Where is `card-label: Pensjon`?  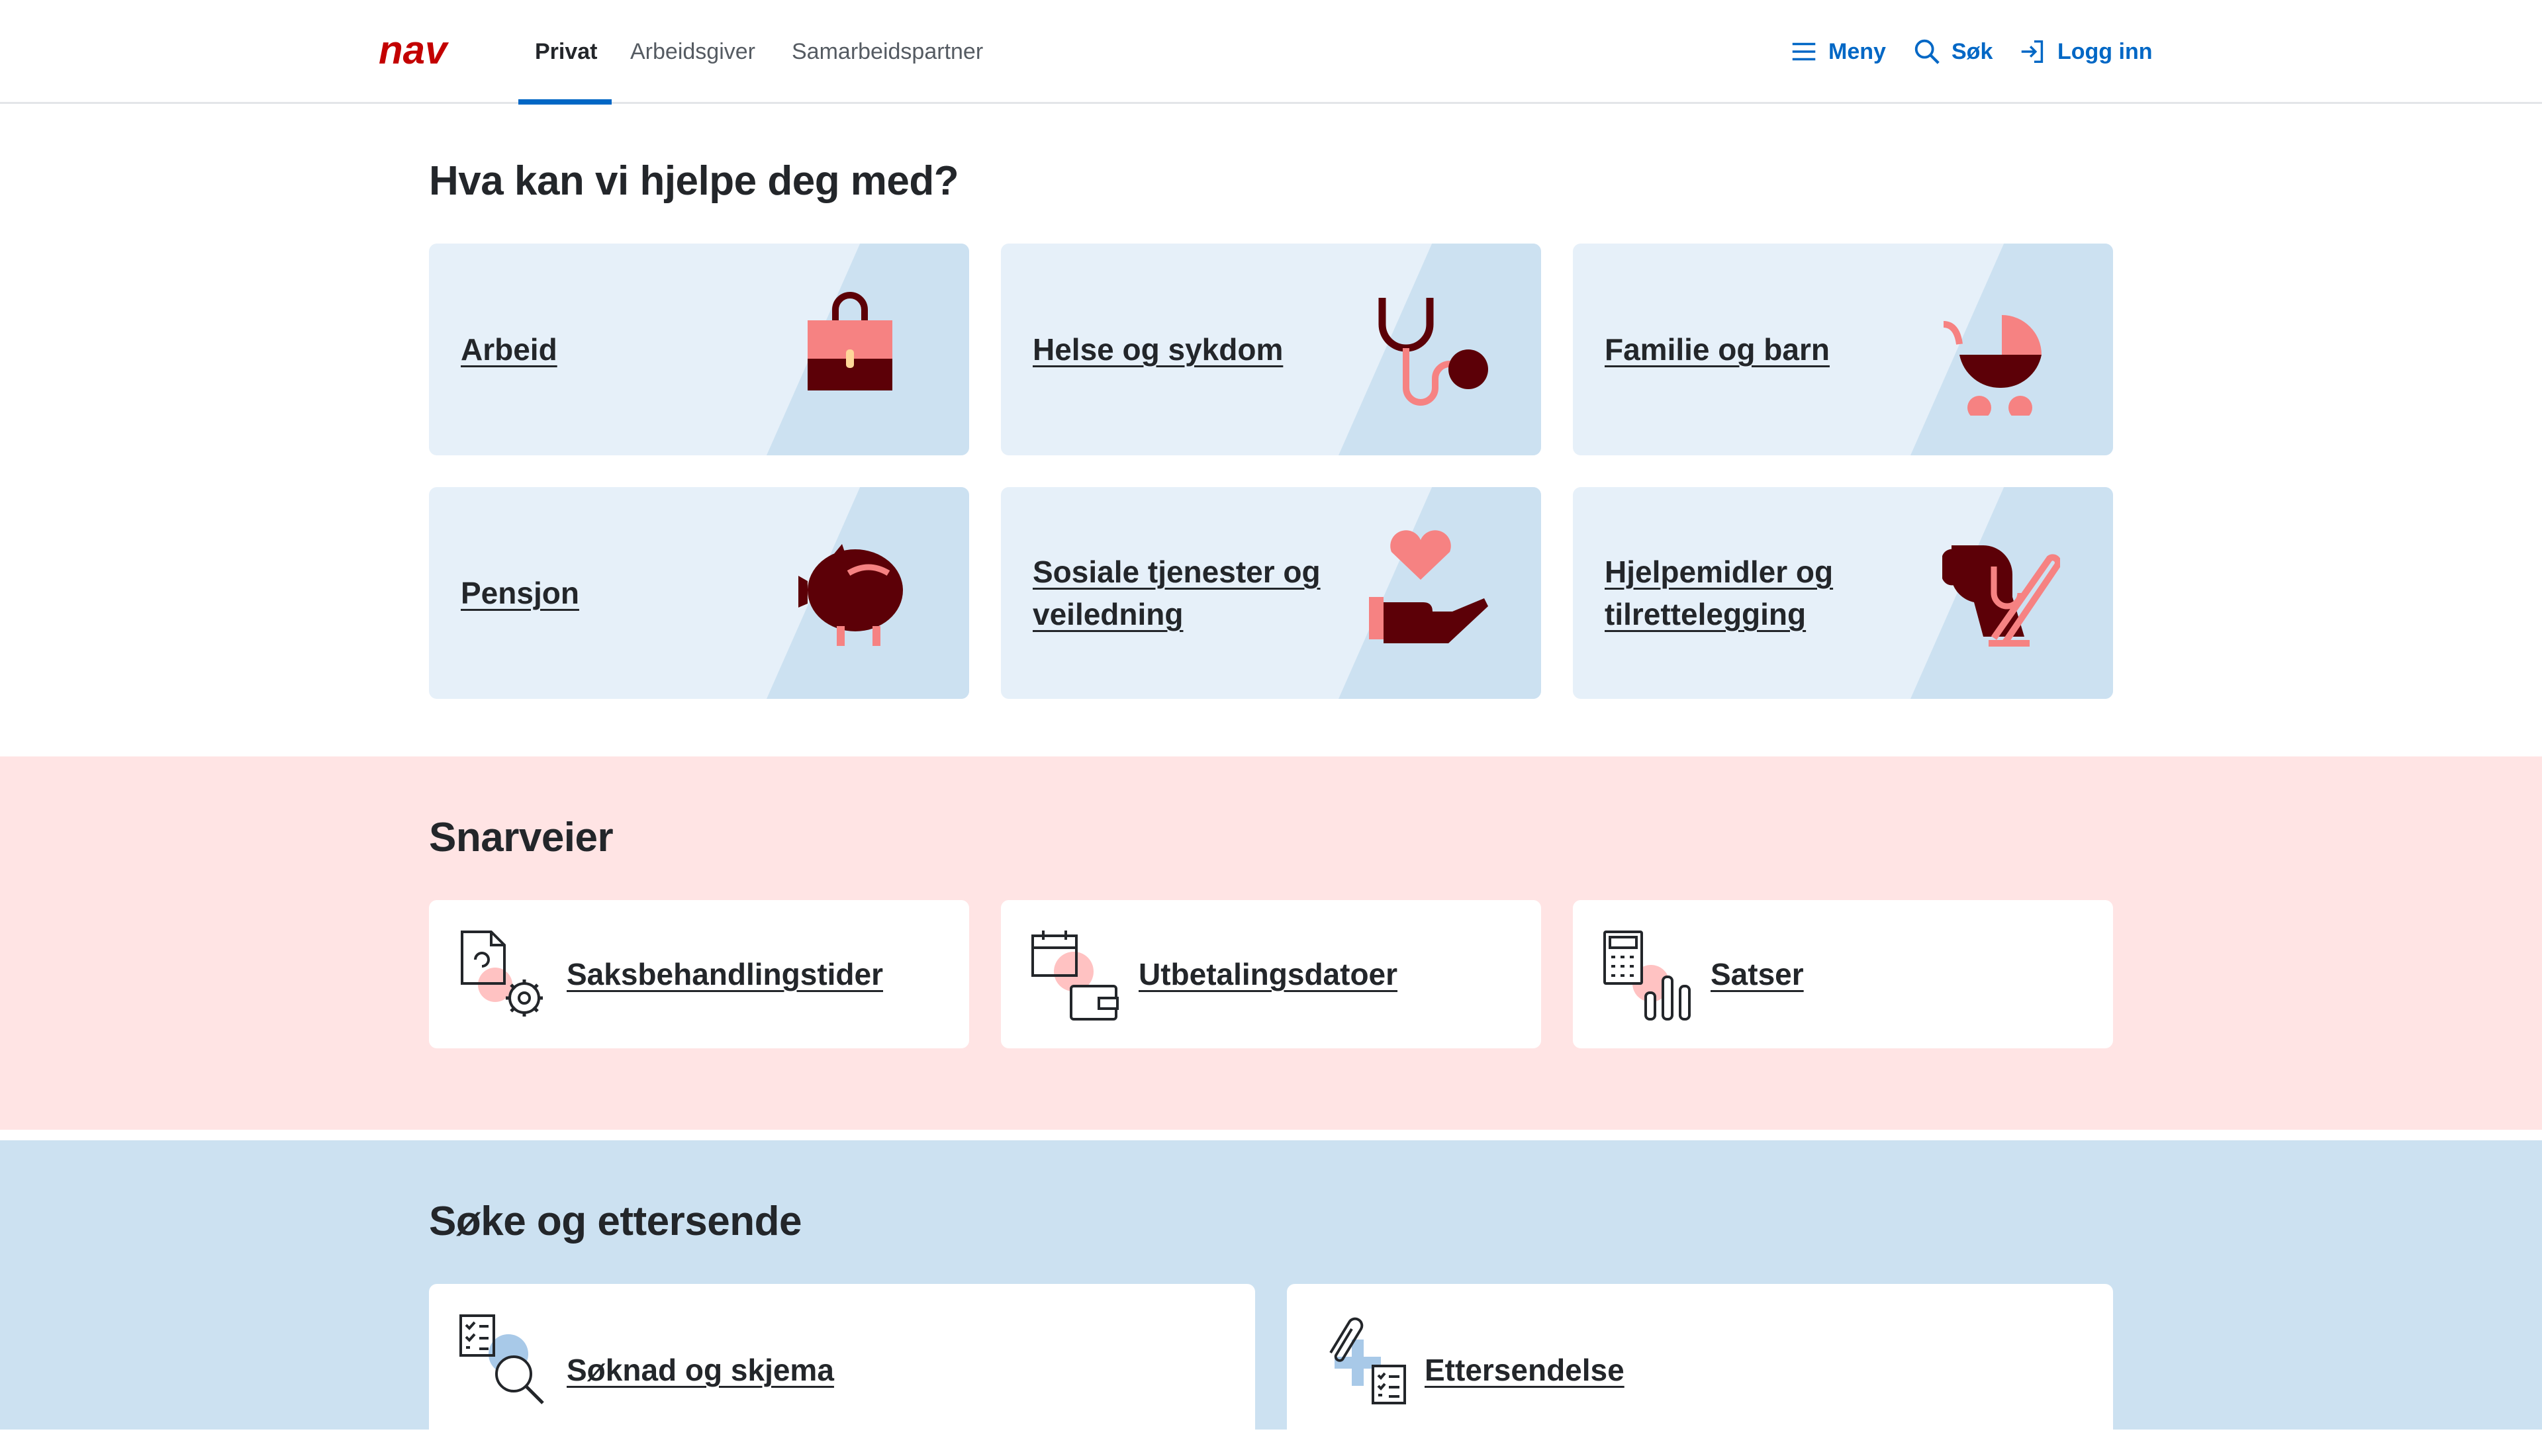 card-label: Pensjon is located at coordinates (520, 593).